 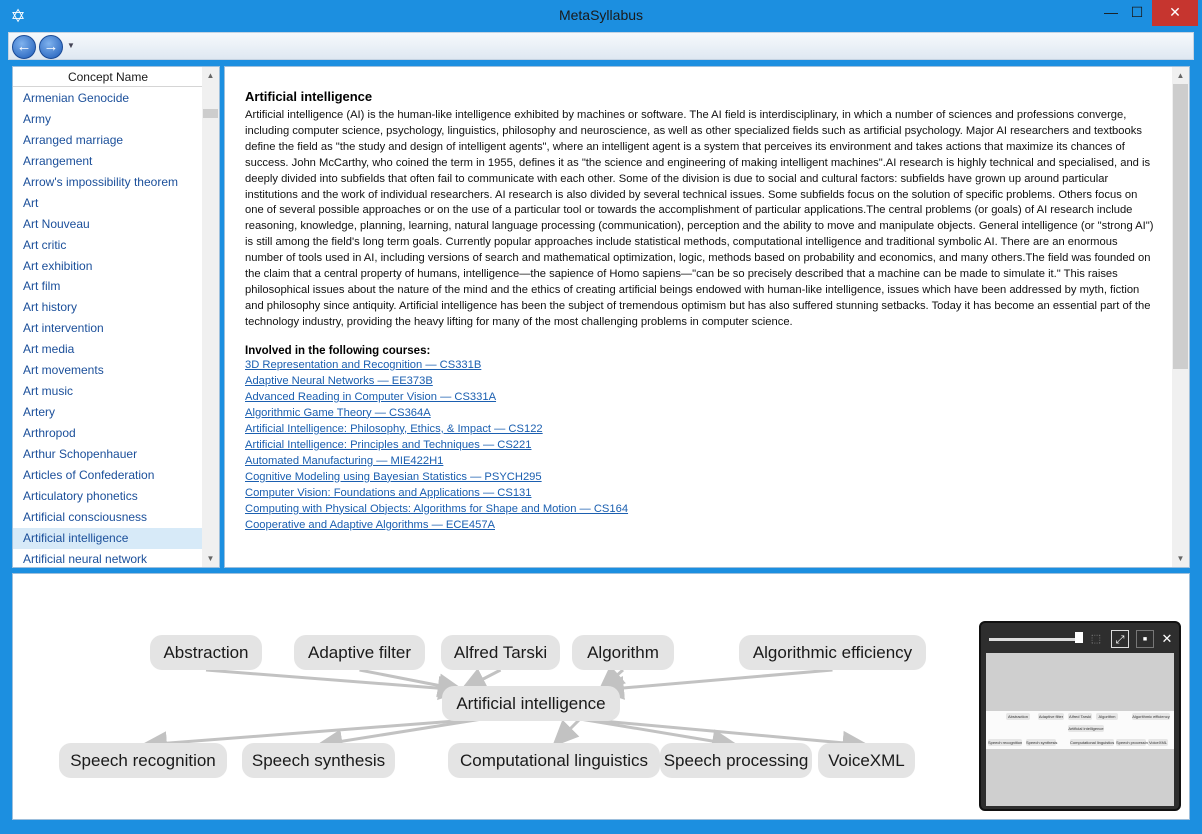 I want to click on concept-list-item: Articulatory phonetics, so click(x=108, y=496).